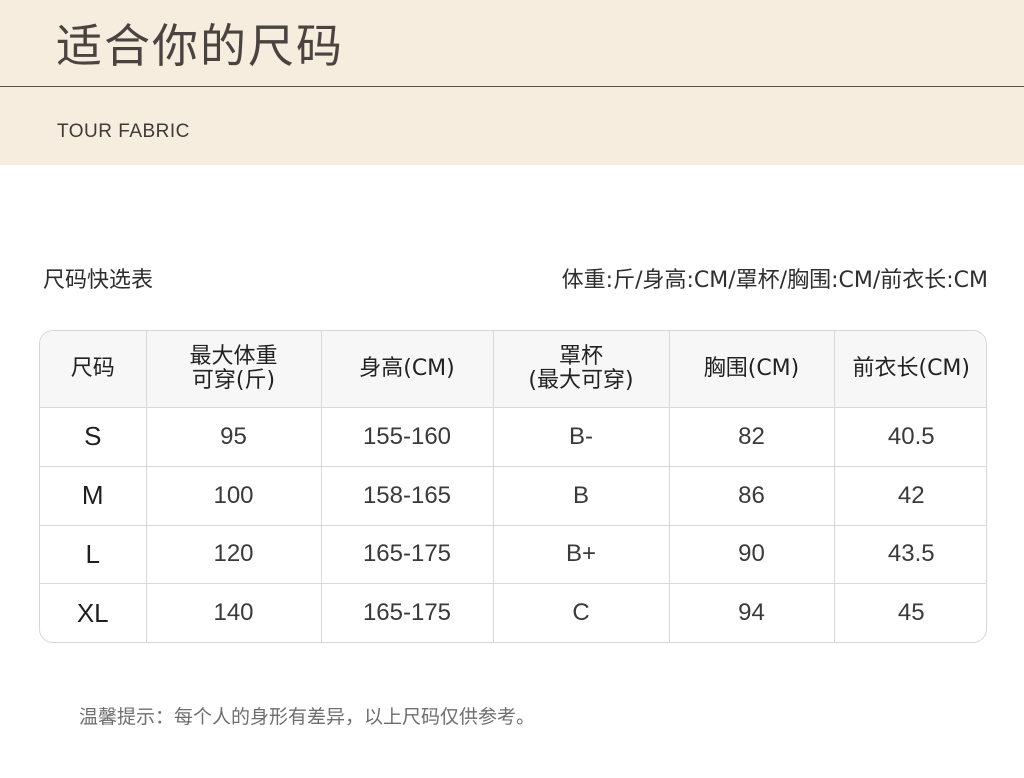 The width and height of the screenshot is (1024, 778). What do you see at coordinates (910, 555) in the screenshot?
I see `front-length-cell: 43.5` at bounding box center [910, 555].